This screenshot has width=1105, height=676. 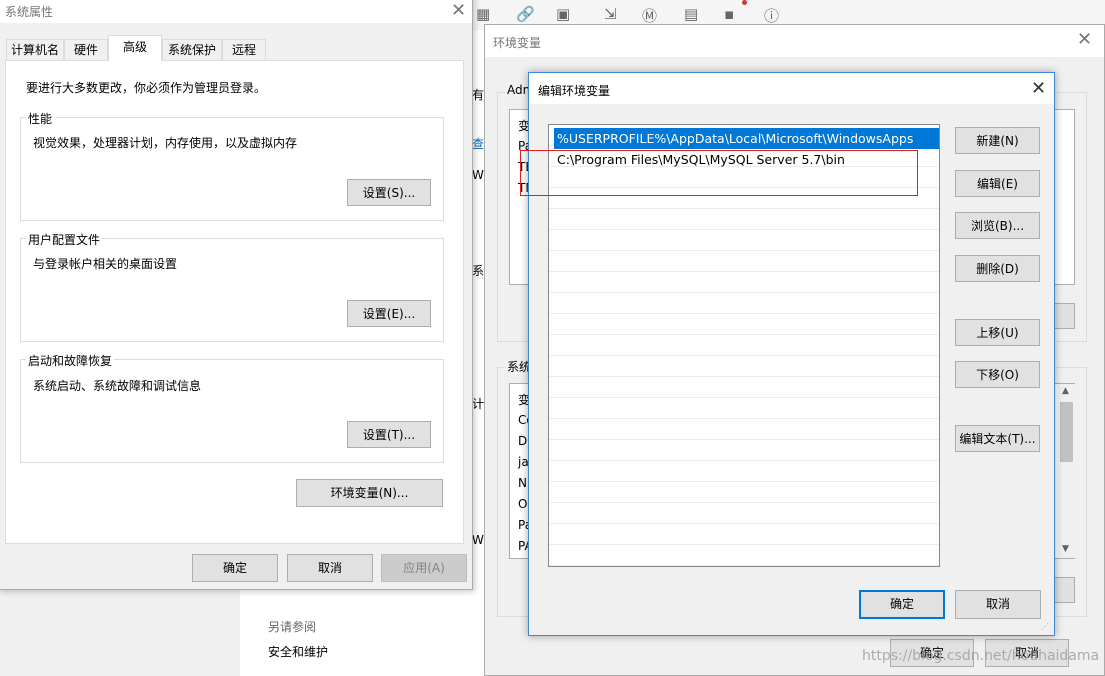 What do you see at coordinates (1066, 471) in the screenshot?
I see `scrollbar: ▲ ▼` at bounding box center [1066, 471].